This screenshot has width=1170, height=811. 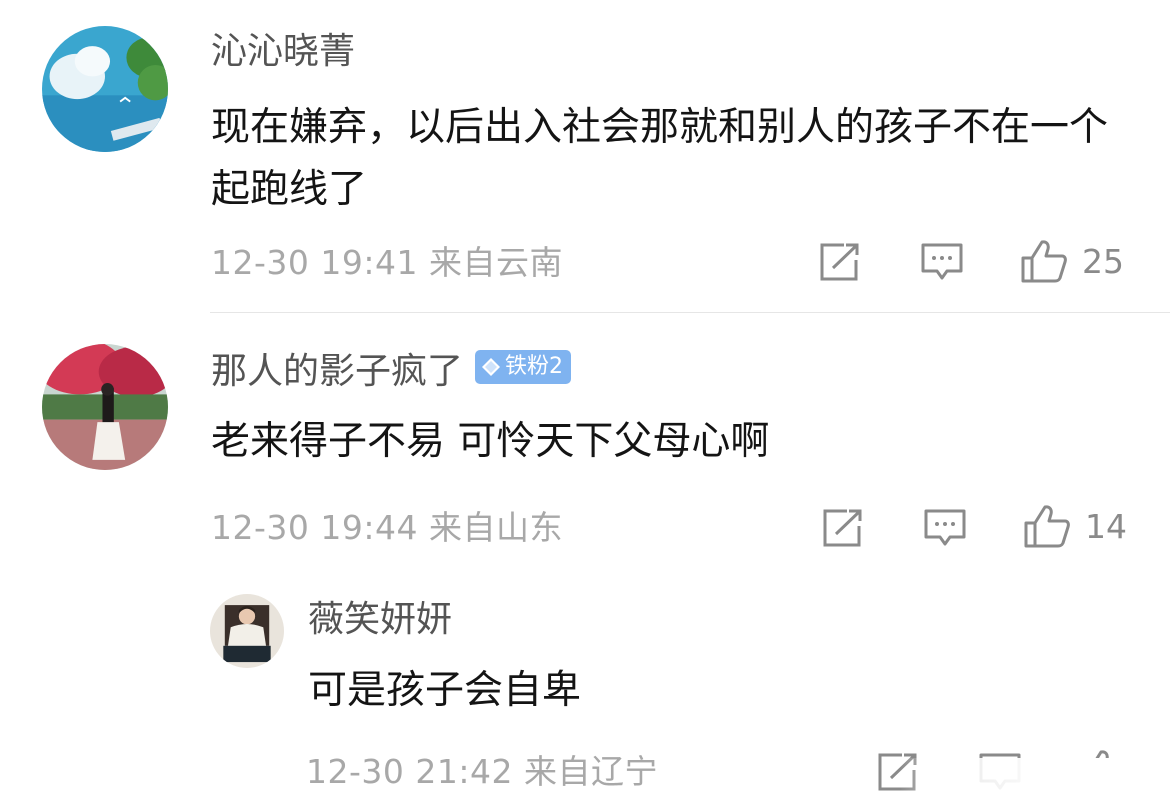 What do you see at coordinates (380, 620) in the screenshot?
I see `reply-username: 薇笑妍妍` at bounding box center [380, 620].